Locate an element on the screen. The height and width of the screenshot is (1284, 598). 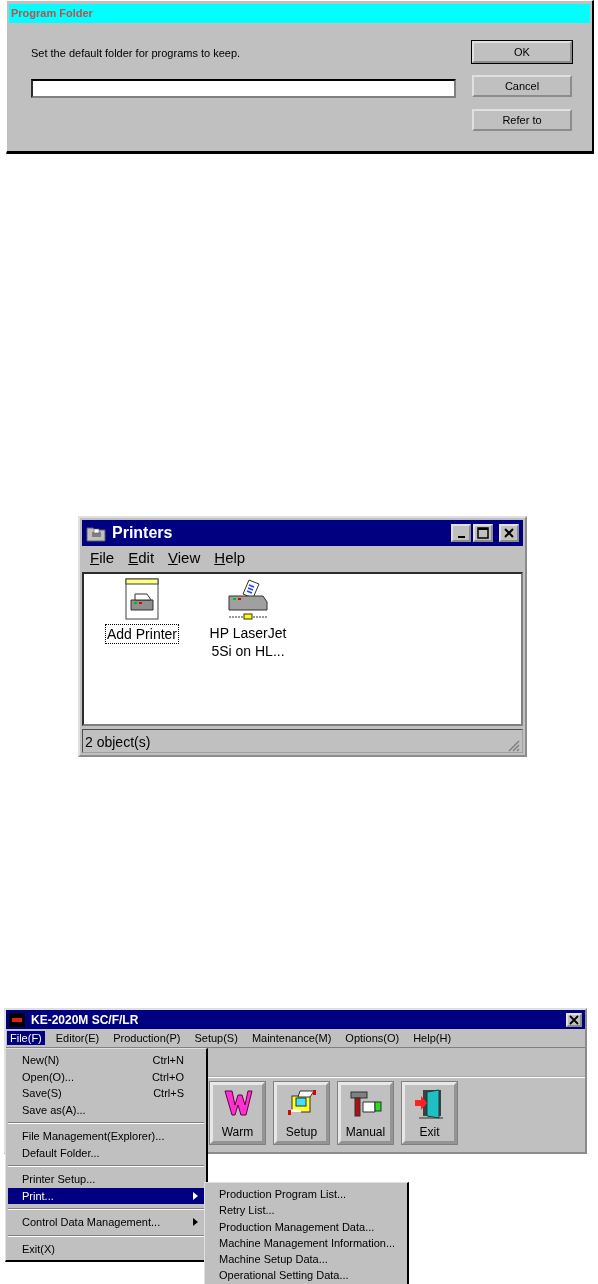
toolbar-button: Manual is located at coordinates (365, 1113).